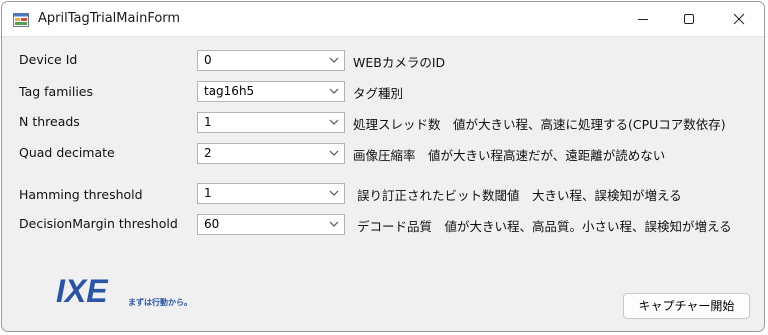 This screenshot has width=768, height=335. I want to click on quad-decimate-label: Quad decimate, so click(67, 152).